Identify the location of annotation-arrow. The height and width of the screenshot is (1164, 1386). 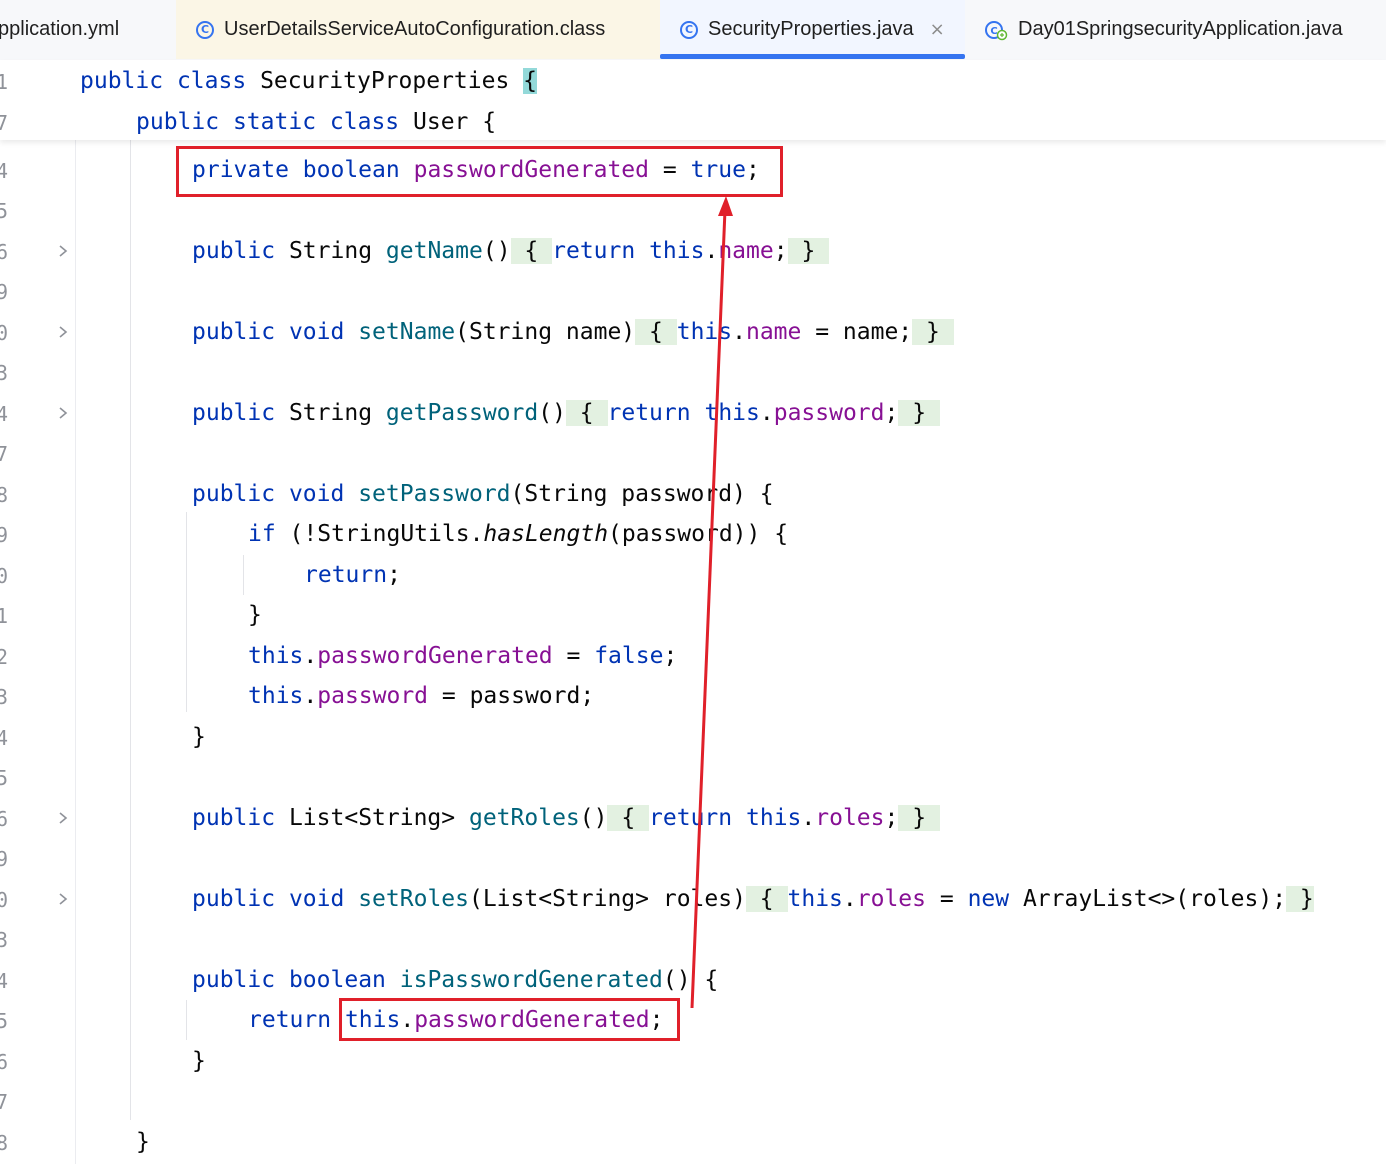
(711, 602).